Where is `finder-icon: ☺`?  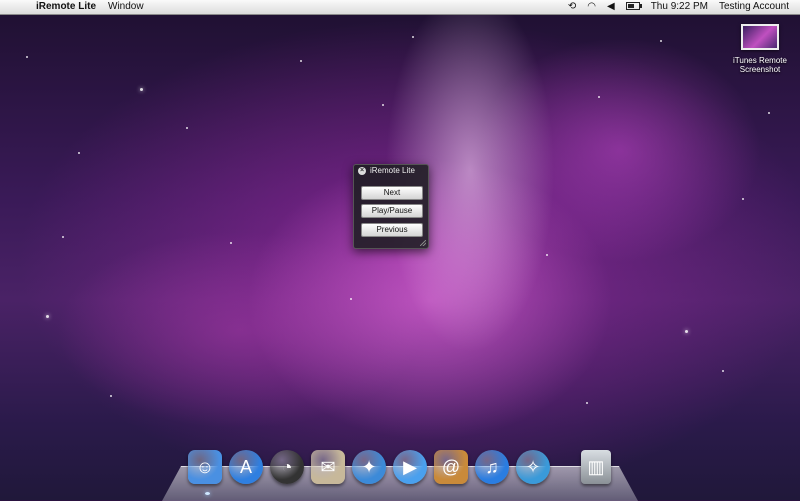
finder-icon: ☺ is located at coordinates (205, 467).